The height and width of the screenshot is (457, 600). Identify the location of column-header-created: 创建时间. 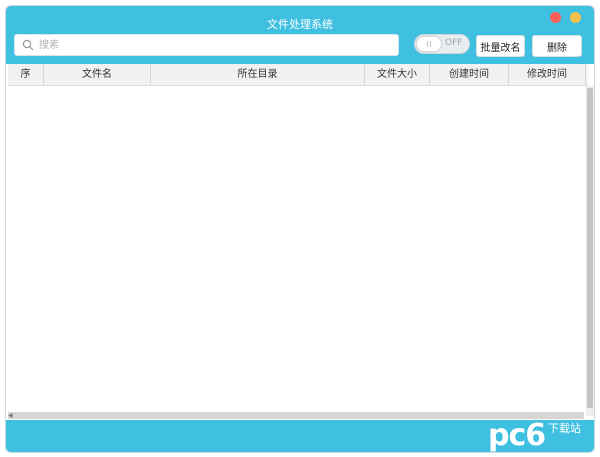
(469, 74).